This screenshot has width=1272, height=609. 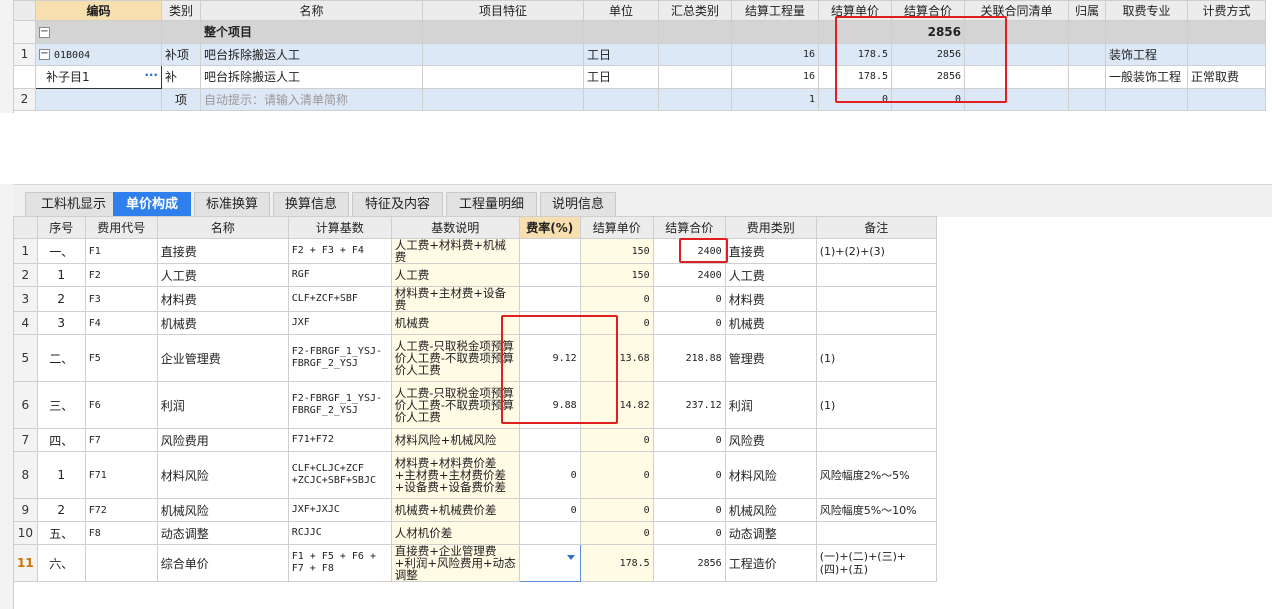 I want to click on fee-method-cell: 正常取费, so click(x=1226, y=77).